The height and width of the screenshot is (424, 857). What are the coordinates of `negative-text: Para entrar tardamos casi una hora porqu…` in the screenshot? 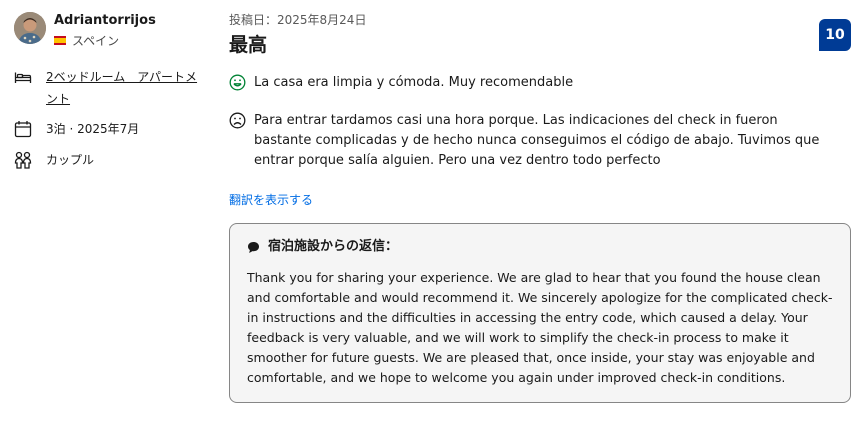 It's located at (537, 140).